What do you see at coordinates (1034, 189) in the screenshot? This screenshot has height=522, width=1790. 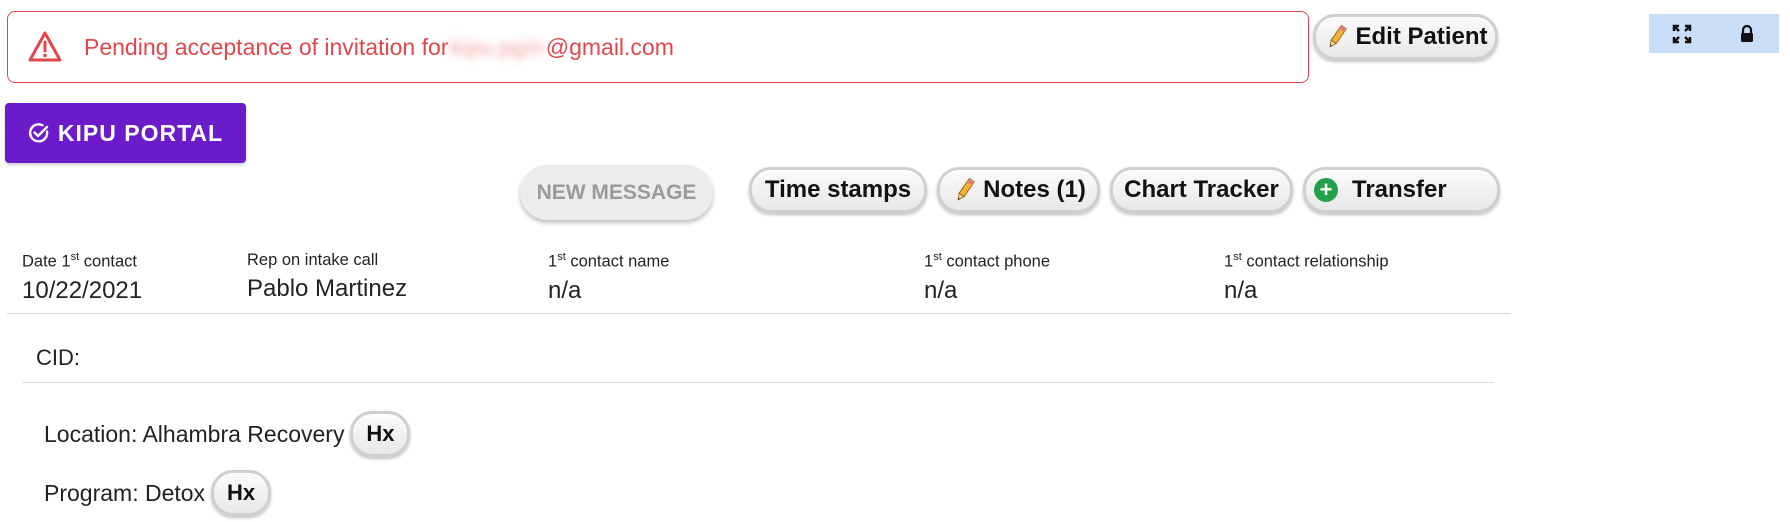 I see `notes-label: Notes (1)` at bounding box center [1034, 189].